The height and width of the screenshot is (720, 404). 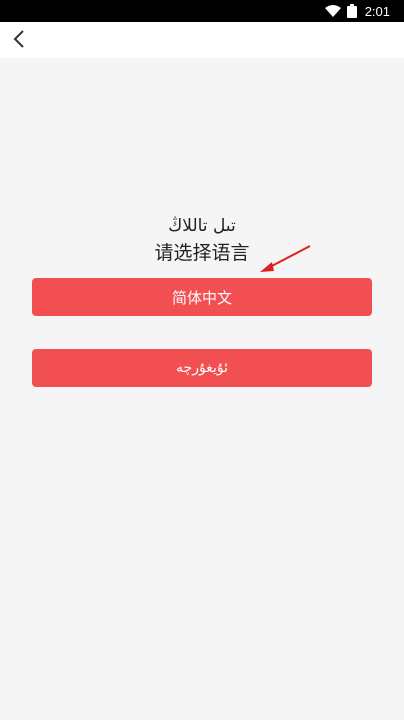 I want to click on status-bar: 2:01, so click(x=202, y=11).